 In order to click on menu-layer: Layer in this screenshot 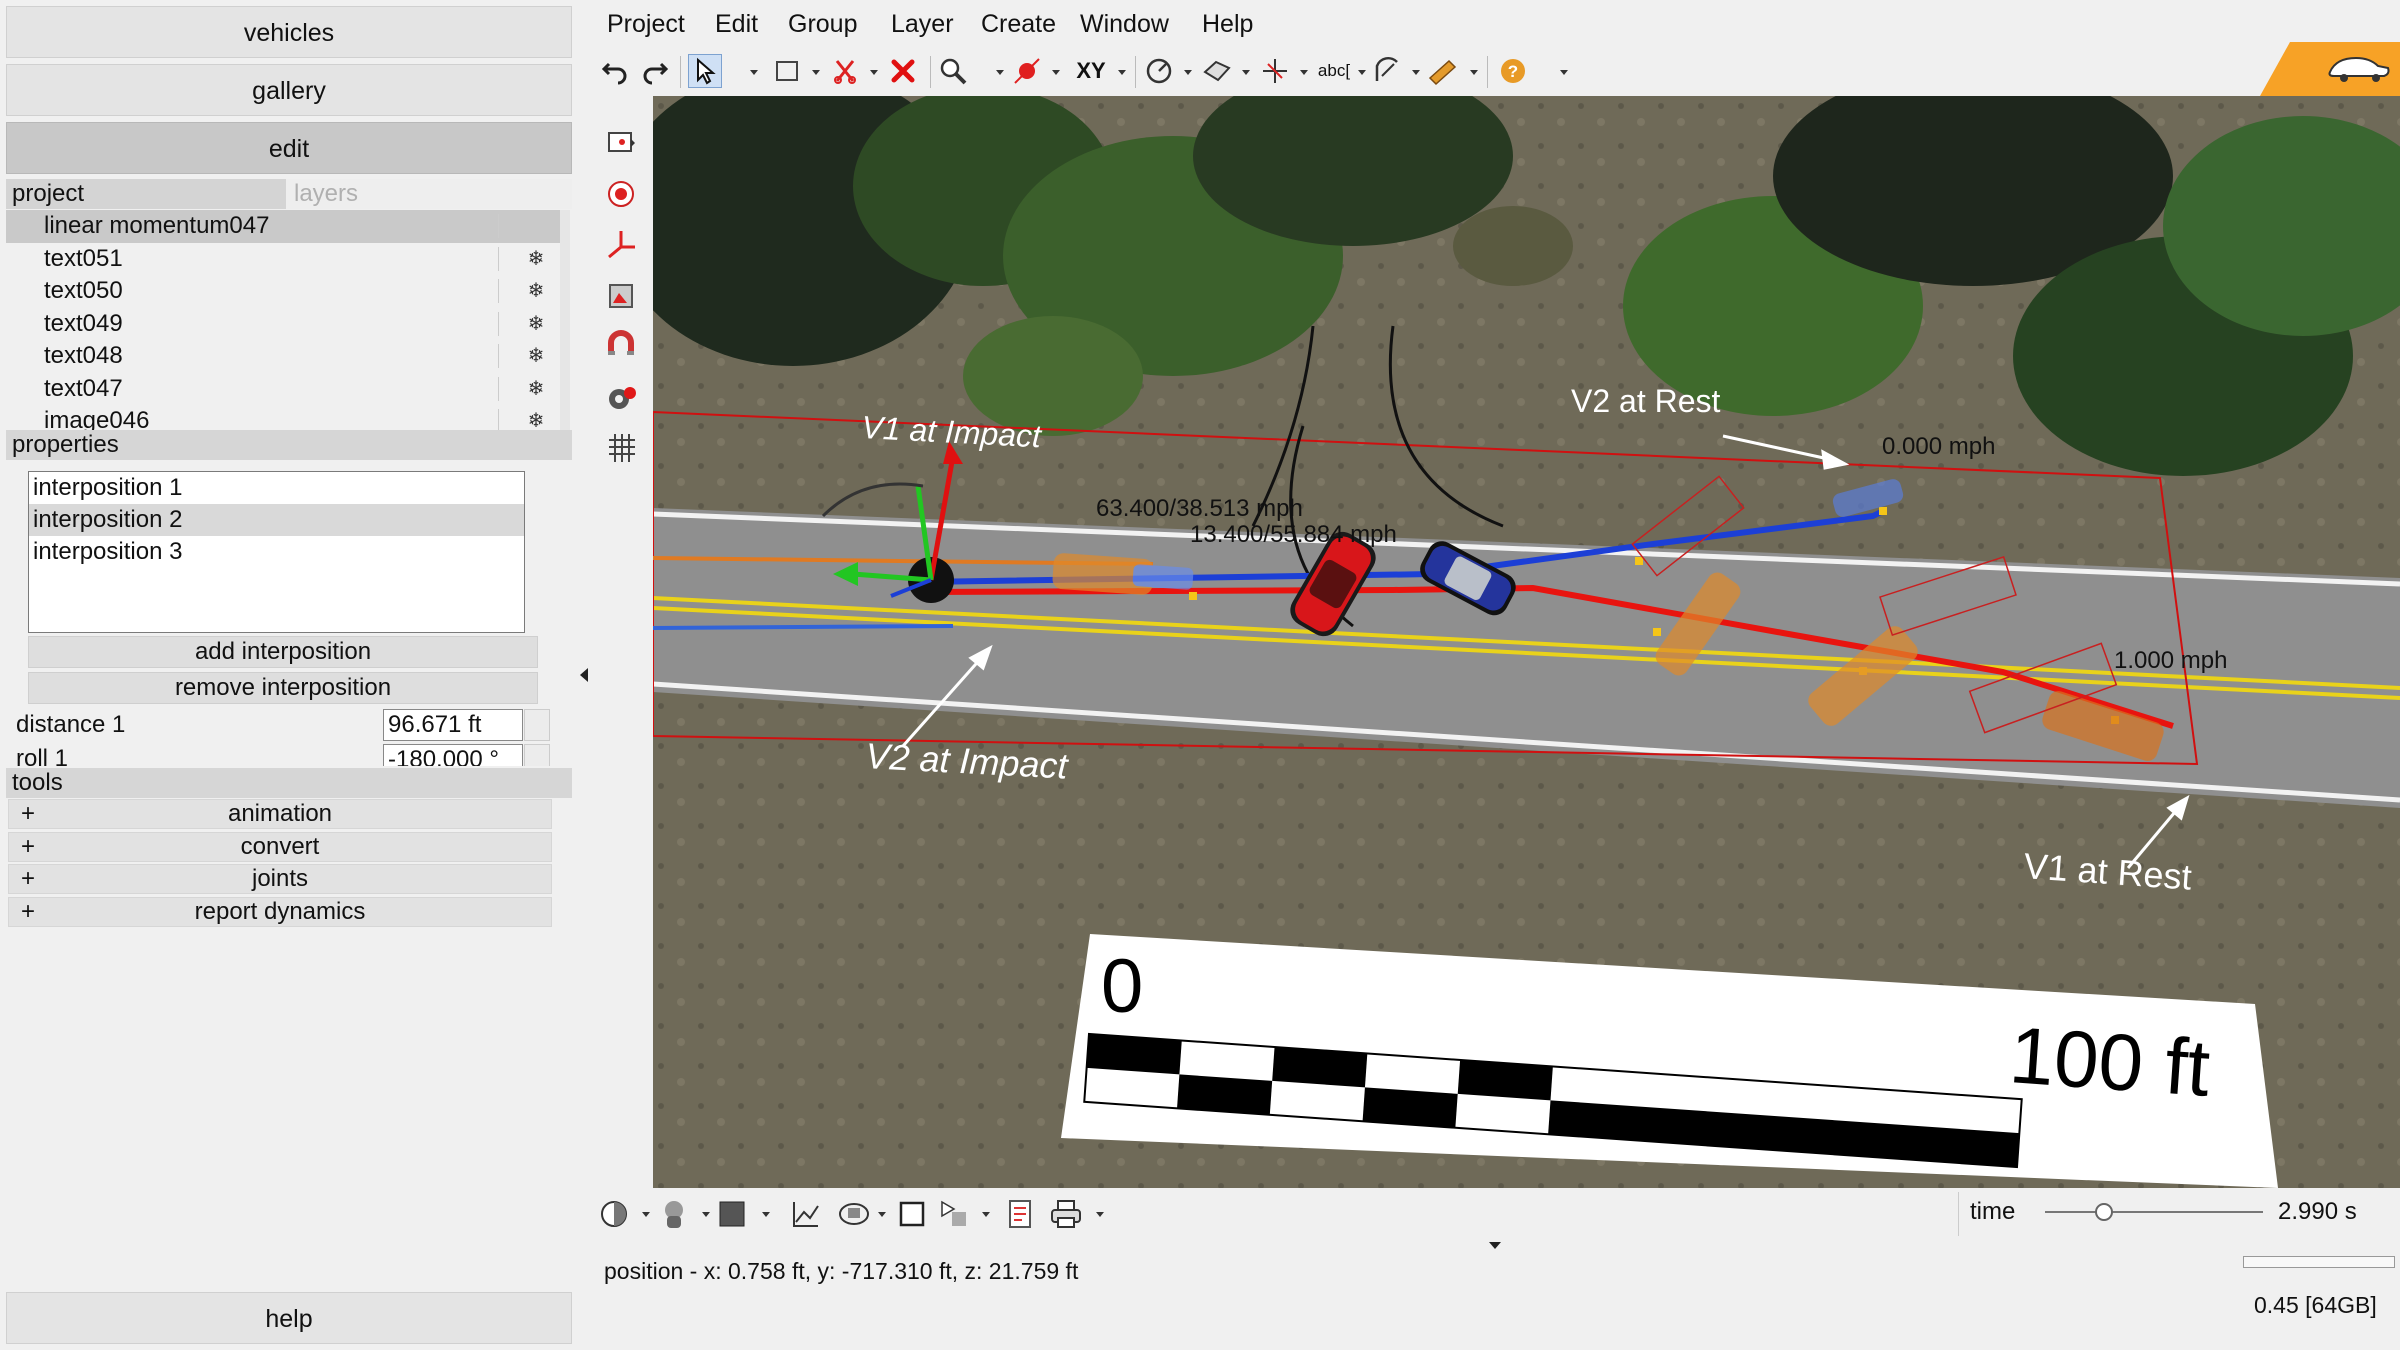, I will do `click(922, 24)`.